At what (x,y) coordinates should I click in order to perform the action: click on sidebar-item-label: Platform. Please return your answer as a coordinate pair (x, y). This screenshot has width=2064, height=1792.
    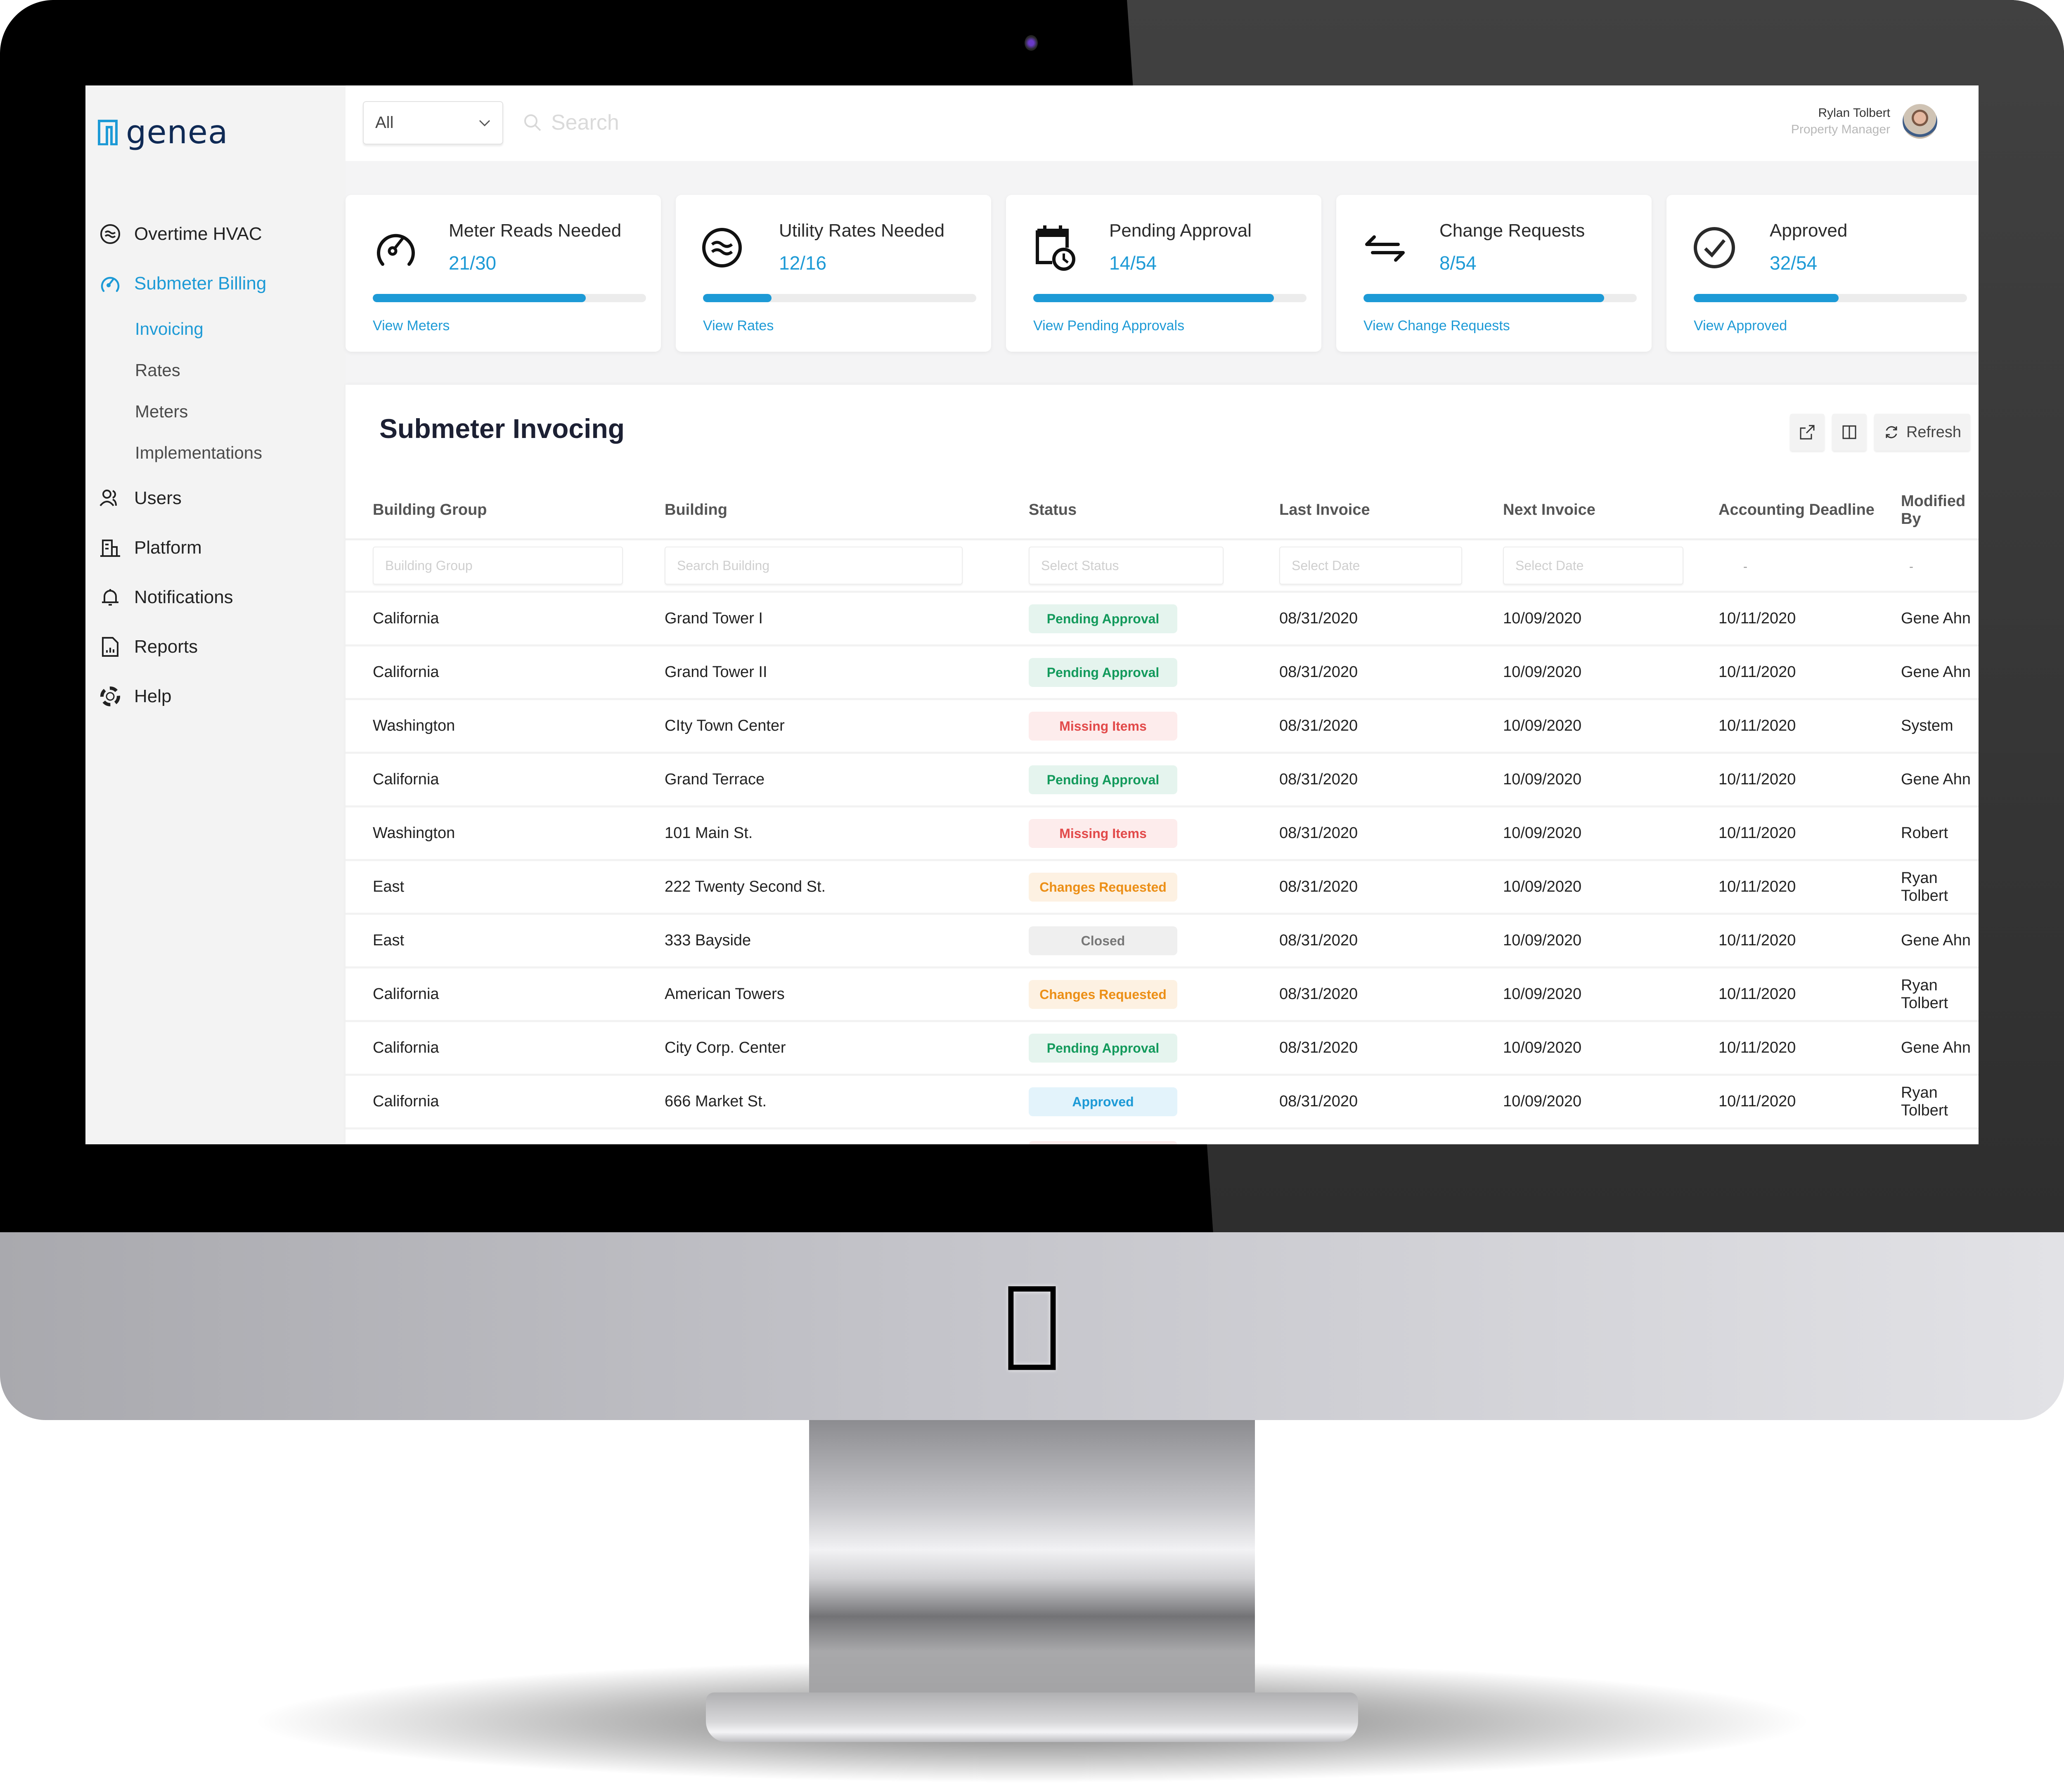
    Looking at the image, I should click on (168, 547).